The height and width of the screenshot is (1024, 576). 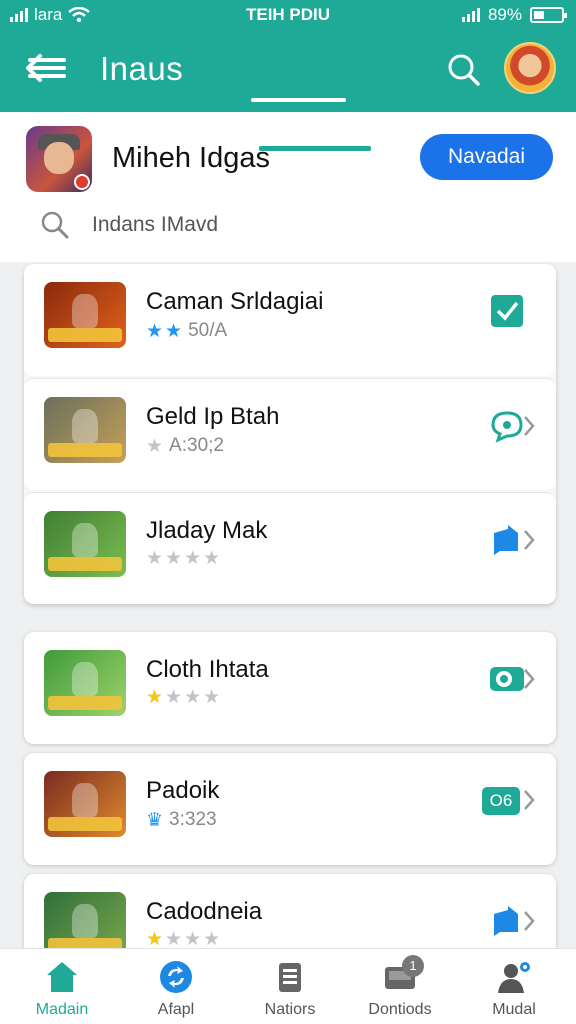 I want to click on app-title: Caman Srldagiai, so click(x=235, y=301).